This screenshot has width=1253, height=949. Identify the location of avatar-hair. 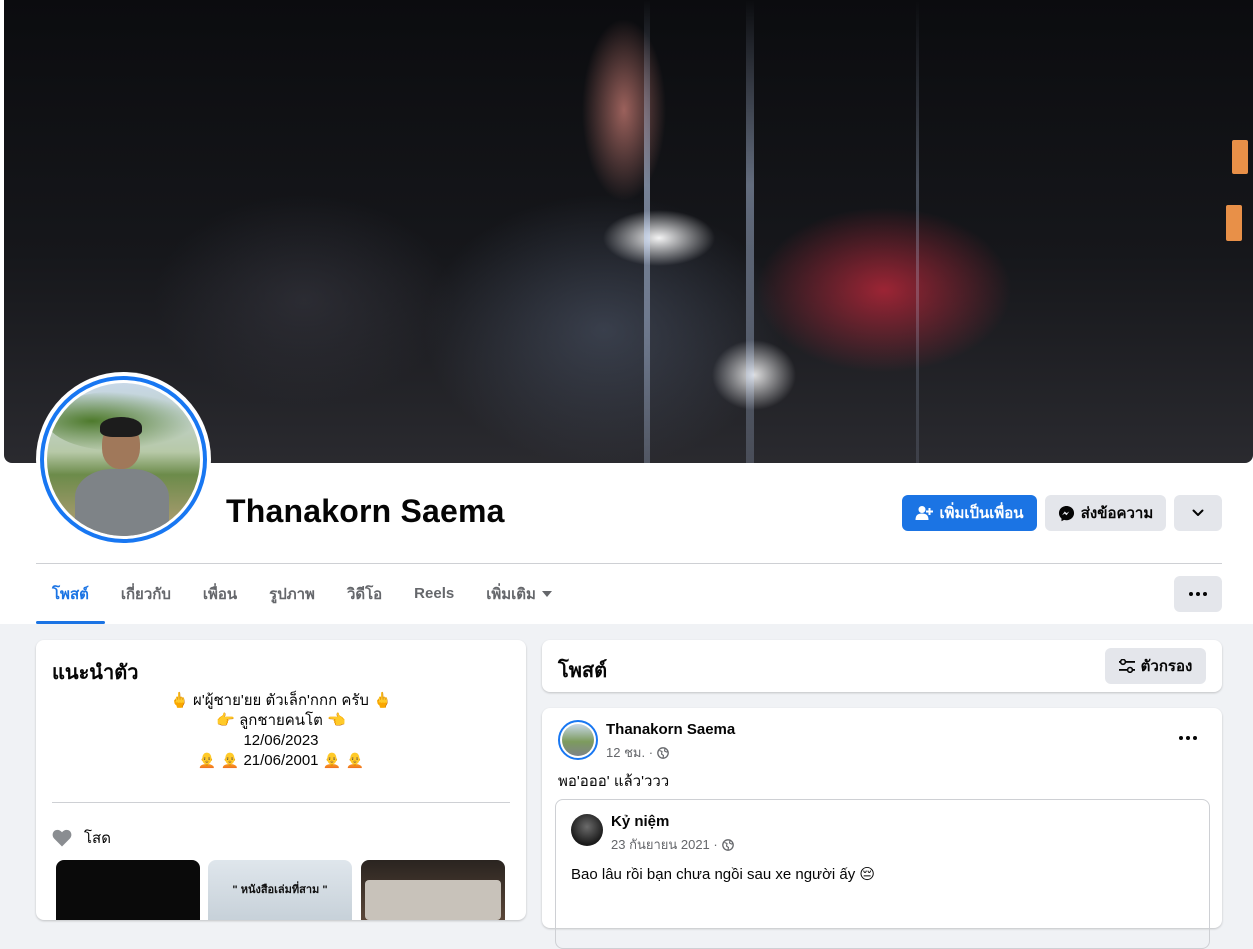
(121, 427).